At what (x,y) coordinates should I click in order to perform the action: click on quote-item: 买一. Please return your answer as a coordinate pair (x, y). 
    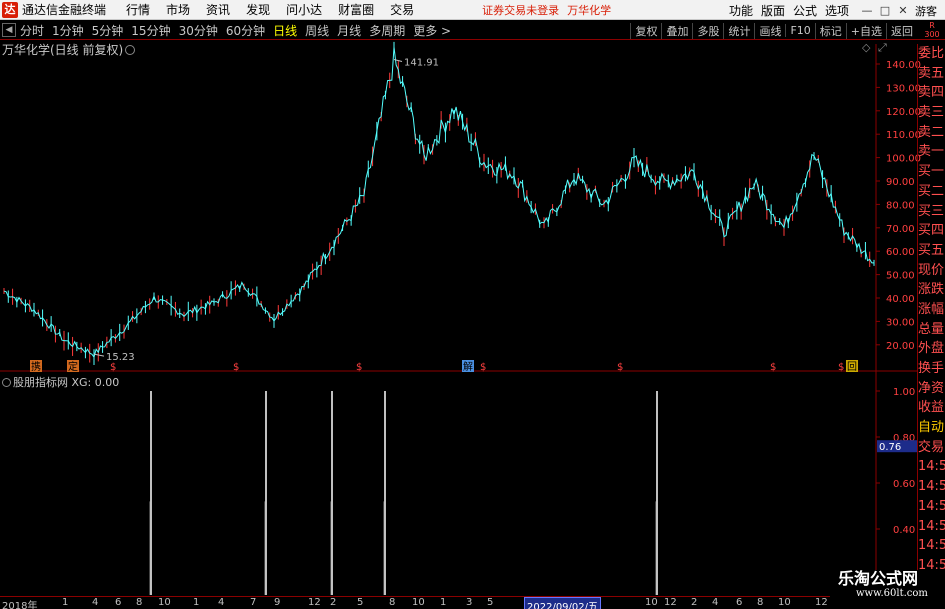
    Looking at the image, I should click on (931, 172).